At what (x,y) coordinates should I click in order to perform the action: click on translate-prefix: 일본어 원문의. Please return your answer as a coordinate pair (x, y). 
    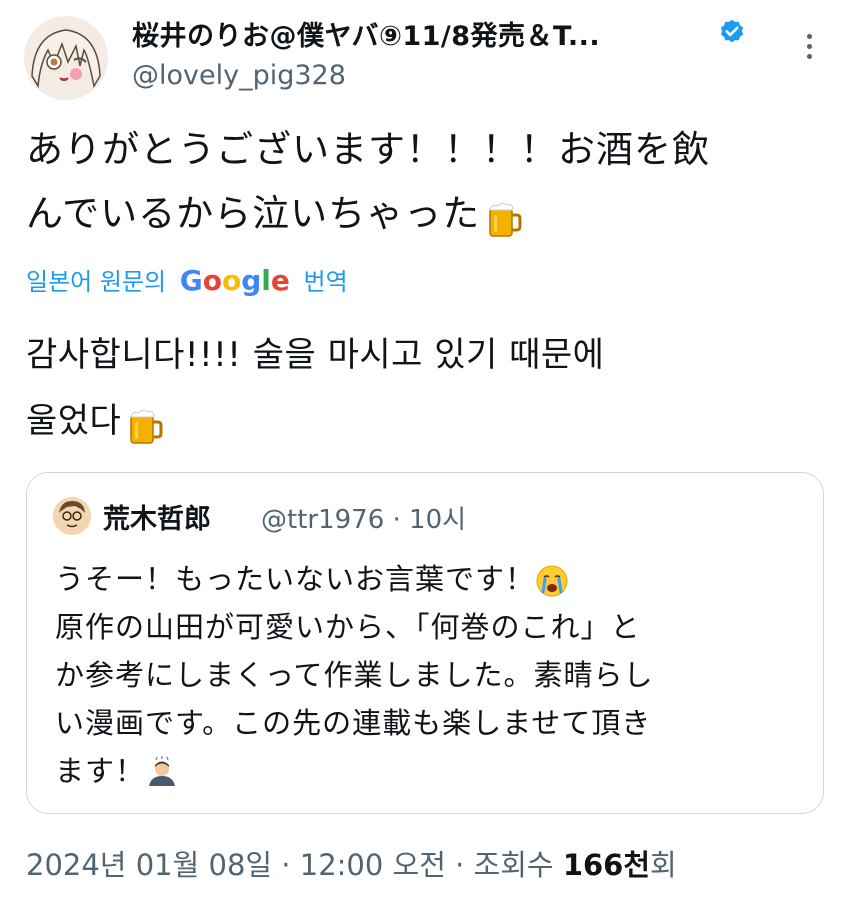
    Looking at the image, I should click on (96, 282).